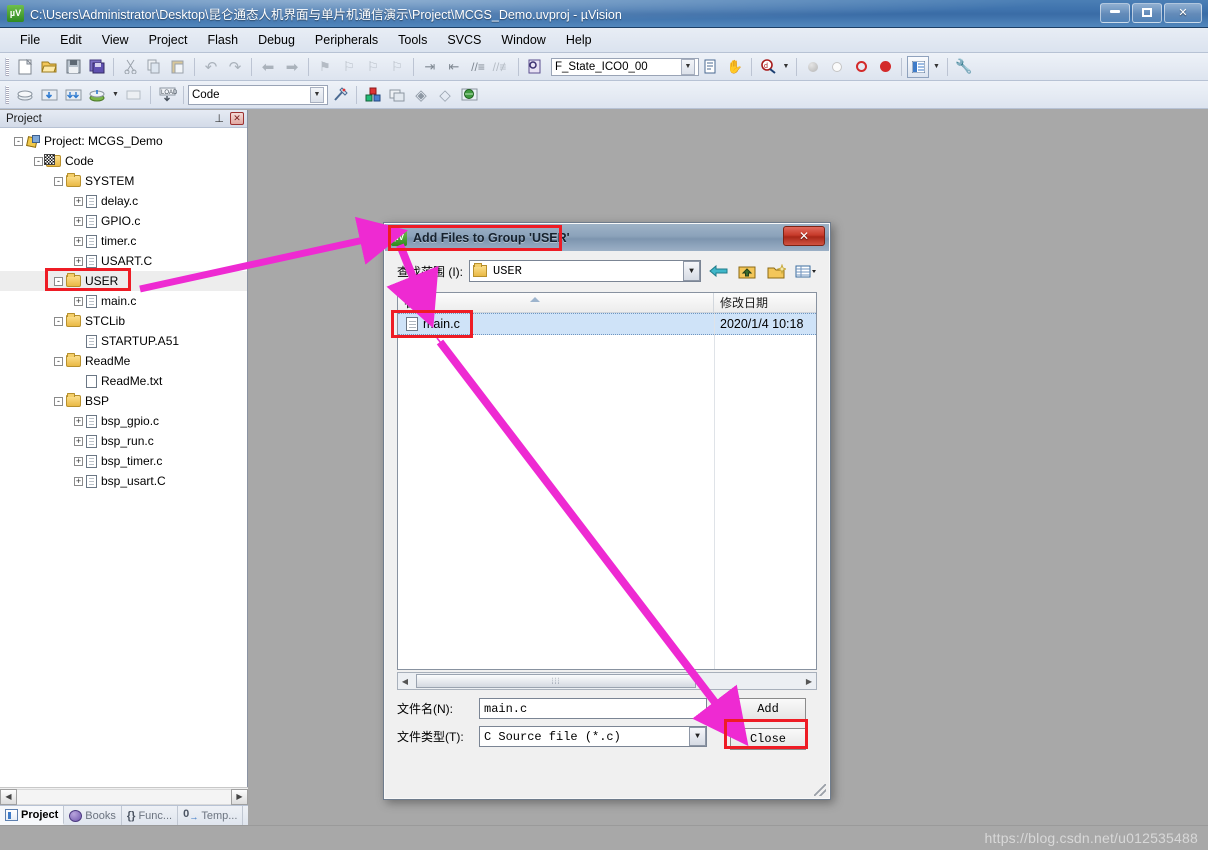 The width and height of the screenshot is (1208, 850). What do you see at coordinates (1115, 13) in the screenshot?
I see `minimize-button` at bounding box center [1115, 13].